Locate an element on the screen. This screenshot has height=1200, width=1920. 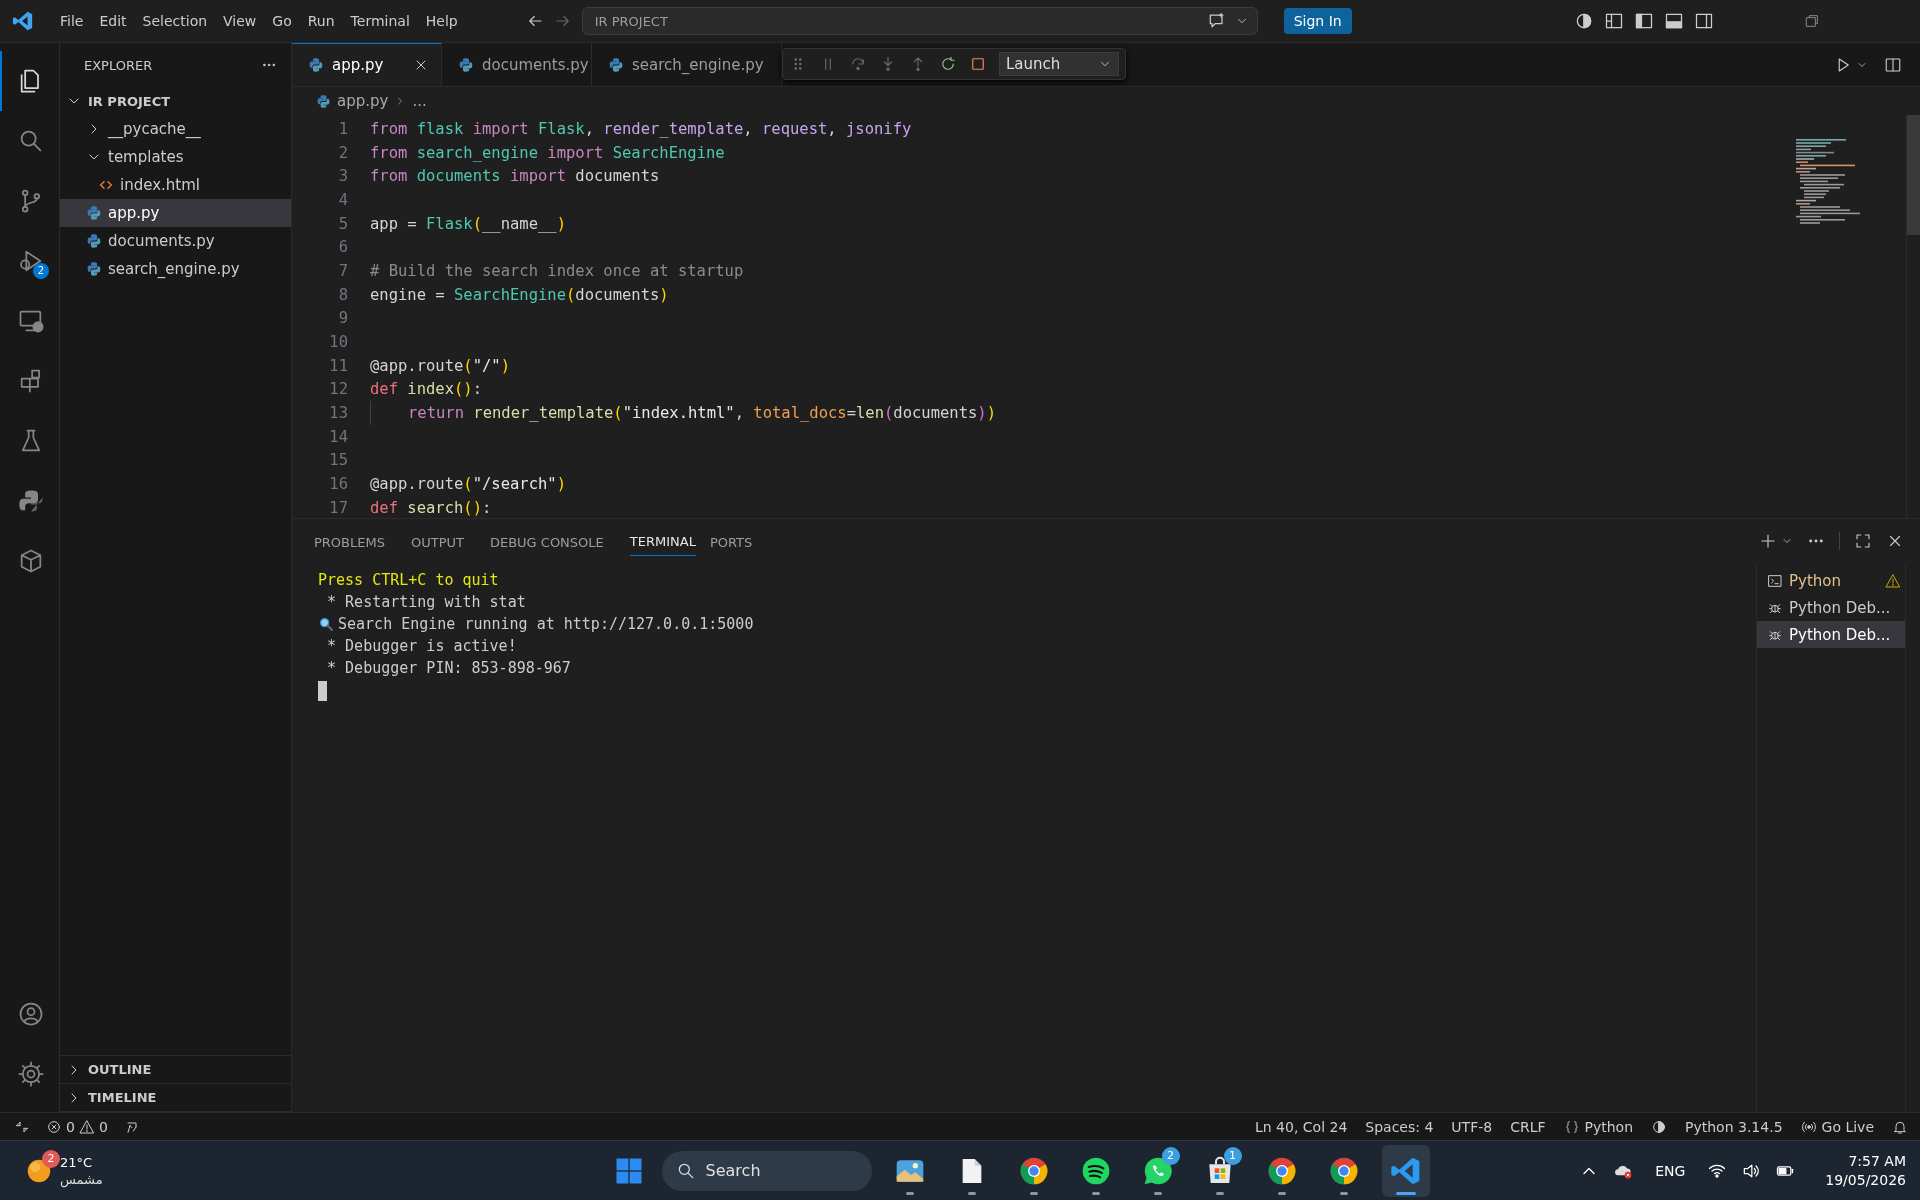
editor-tab: documents.py is located at coordinates (517, 64).